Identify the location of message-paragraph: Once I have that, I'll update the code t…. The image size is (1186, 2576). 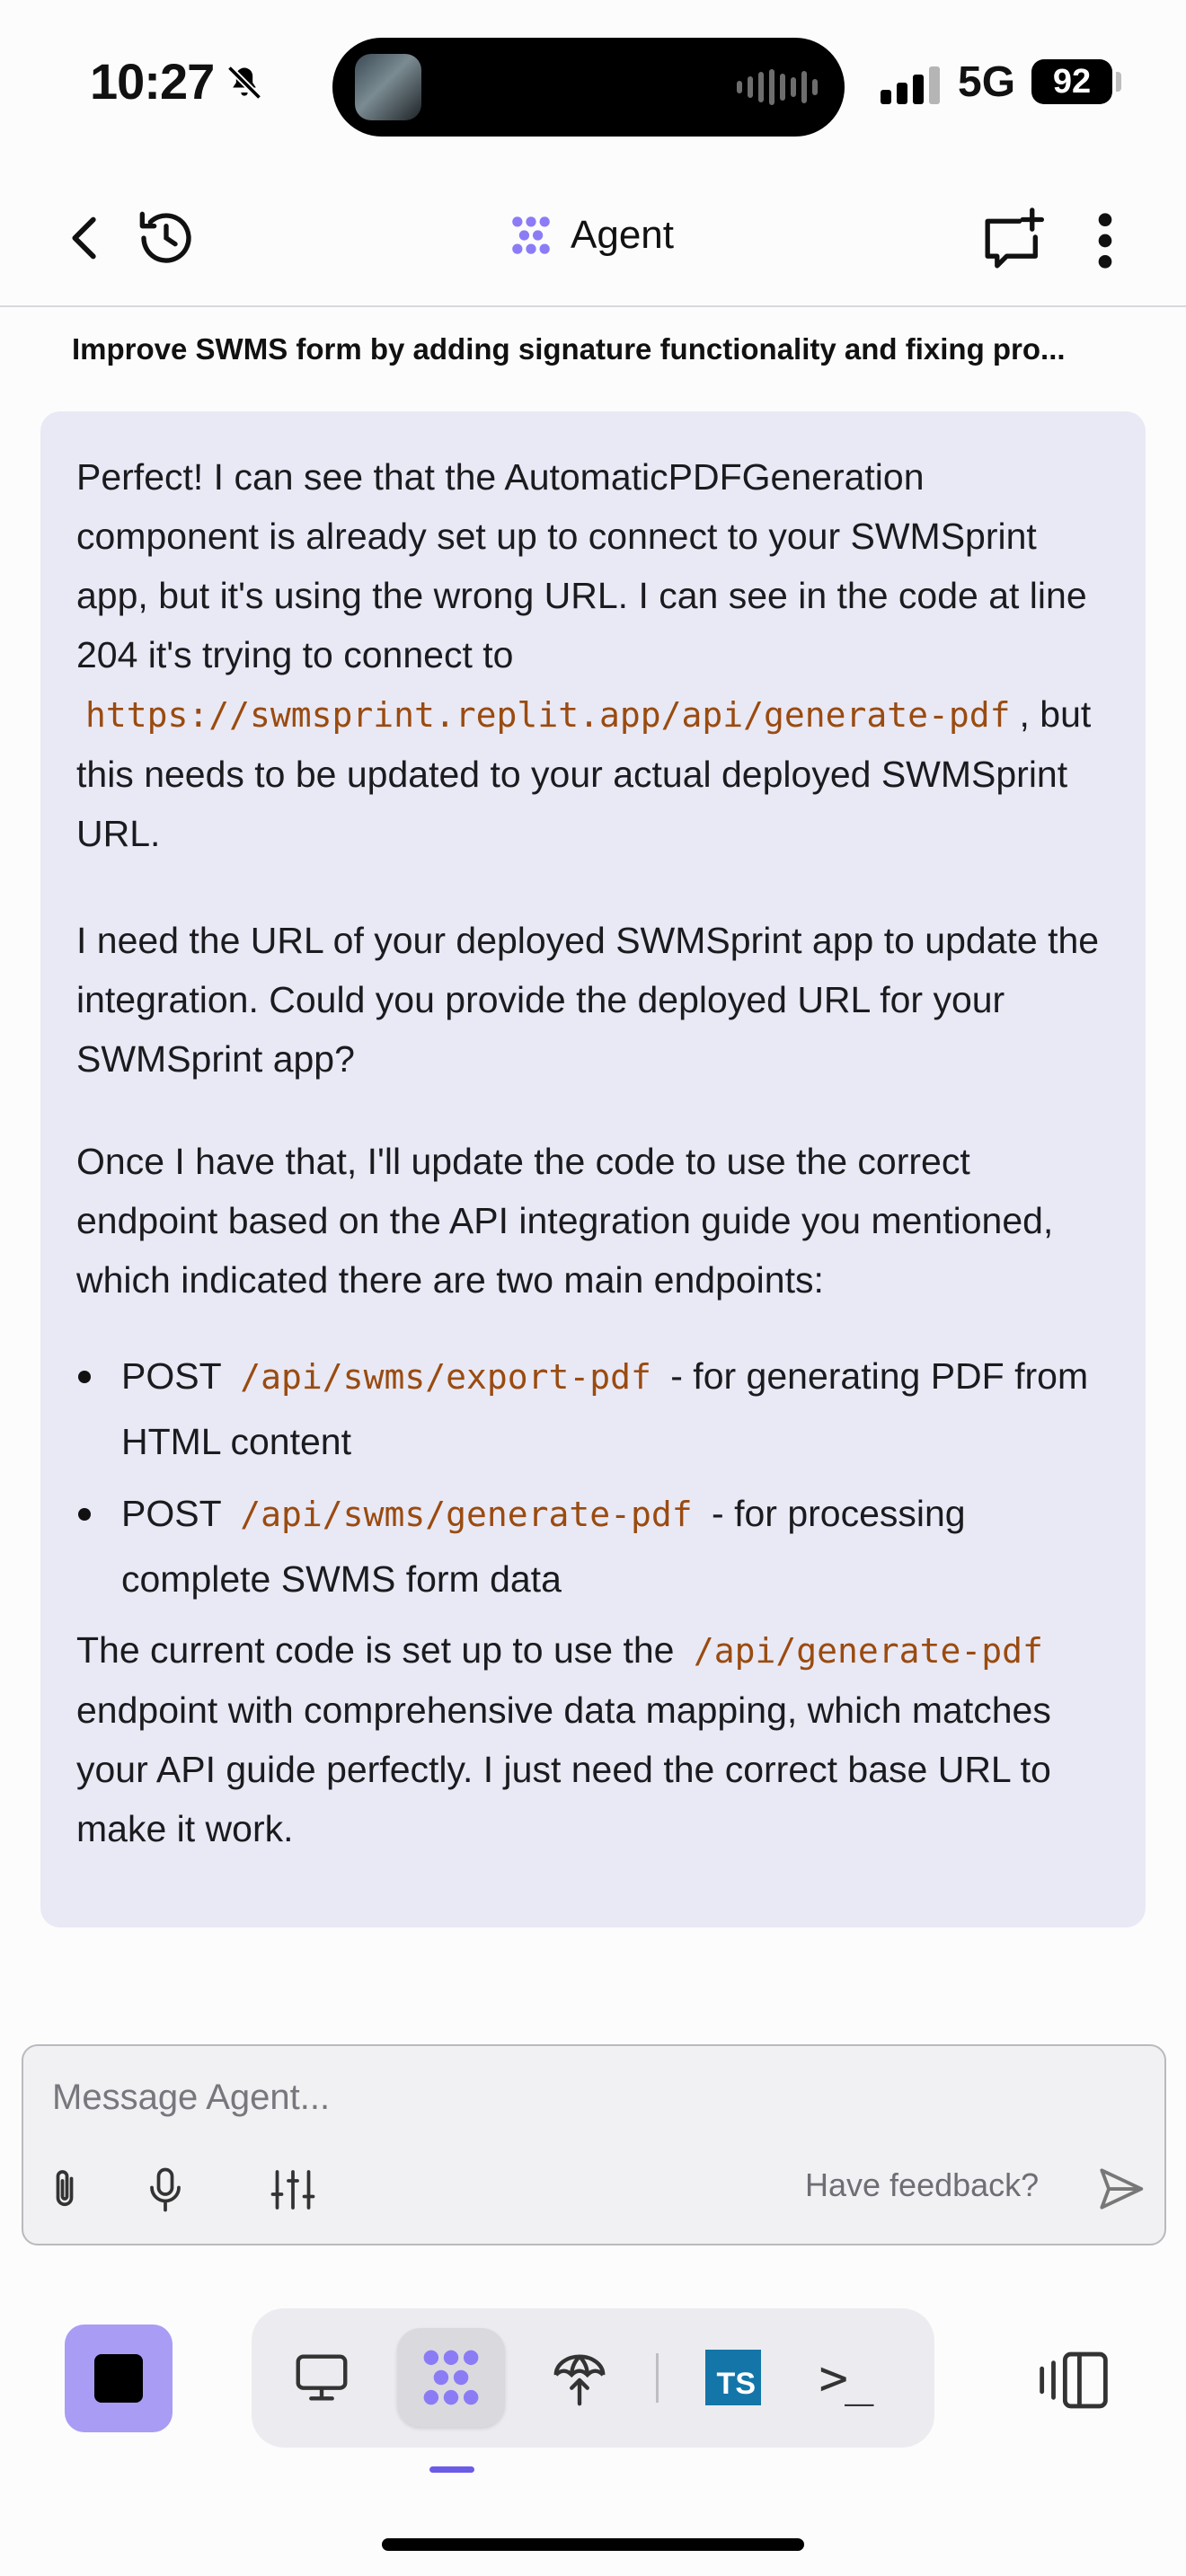
(565, 1221).